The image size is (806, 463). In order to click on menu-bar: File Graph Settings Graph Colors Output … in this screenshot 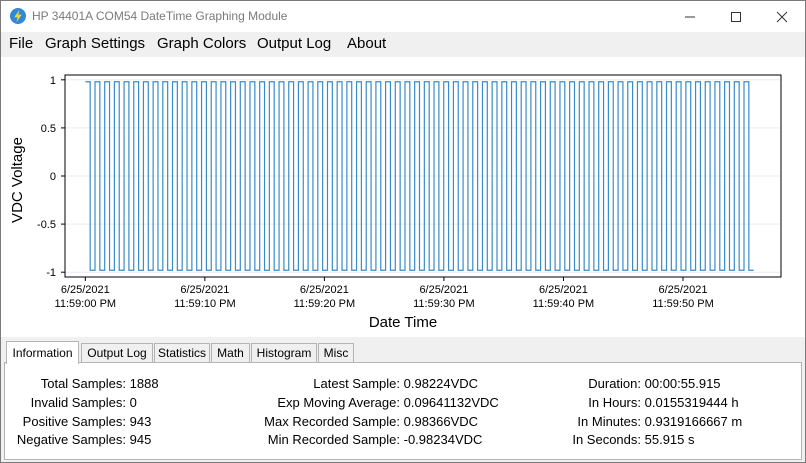, I will do `click(403, 44)`.